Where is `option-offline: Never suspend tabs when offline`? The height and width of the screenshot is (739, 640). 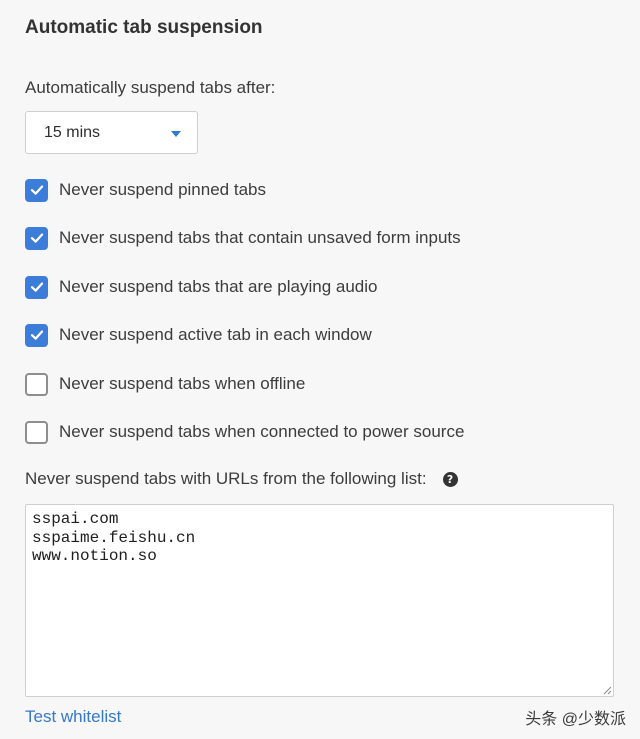 option-offline: Never suspend tabs when offline is located at coordinates (165, 384).